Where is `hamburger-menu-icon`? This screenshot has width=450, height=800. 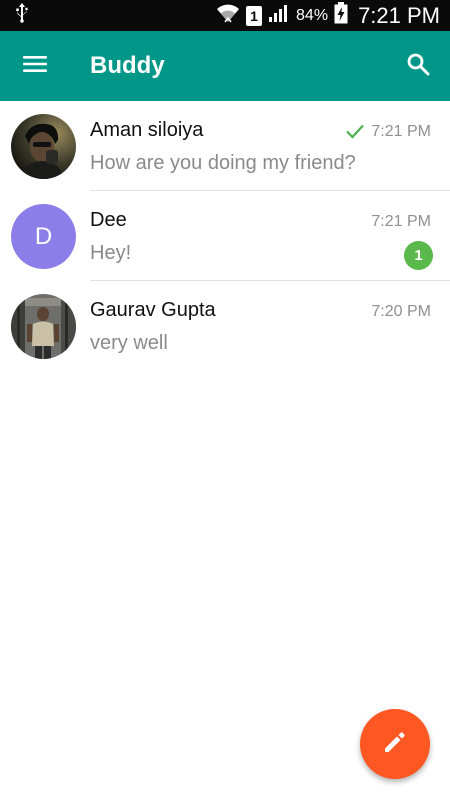
hamburger-menu-icon is located at coordinates (35, 66).